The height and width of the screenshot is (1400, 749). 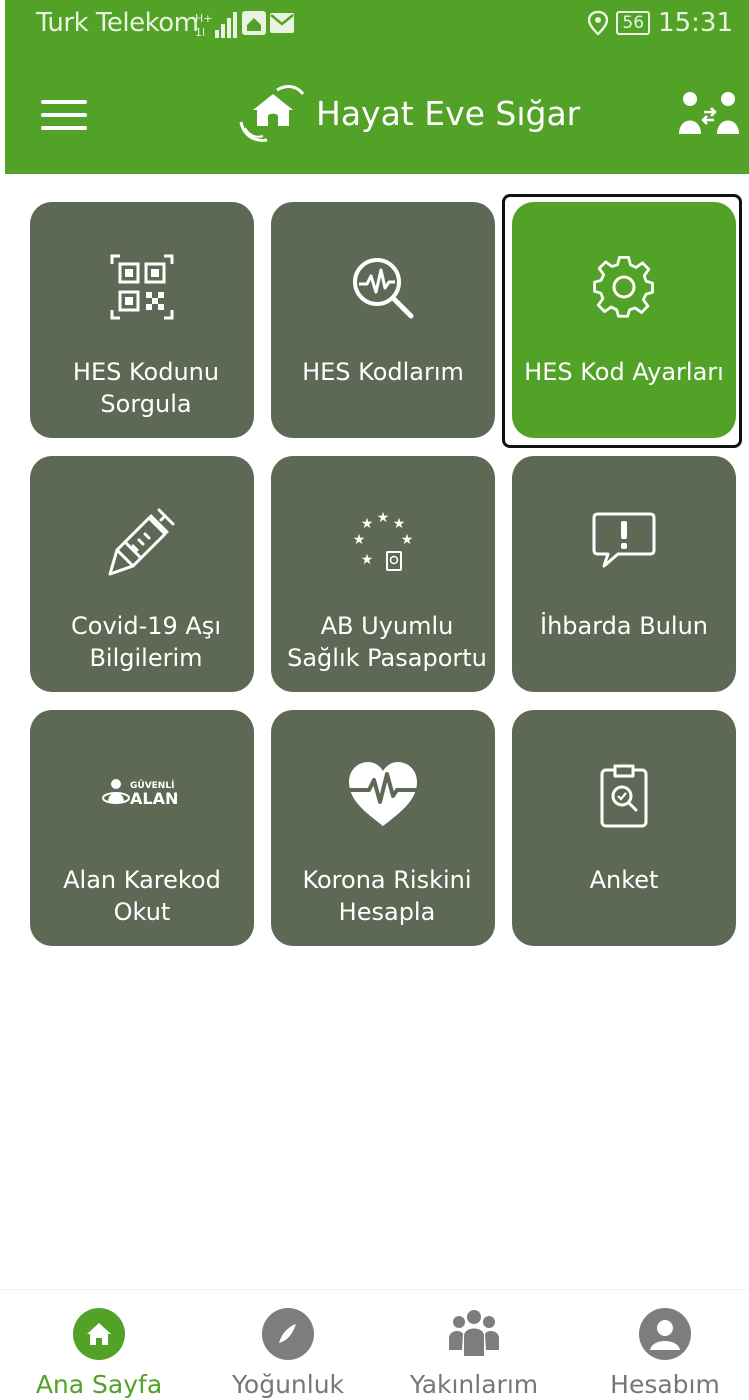 What do you see at coordinates (117, 23) in the screenshot?
I see `carrier-name: Turk Telekom` at bounding box center [117, 23].